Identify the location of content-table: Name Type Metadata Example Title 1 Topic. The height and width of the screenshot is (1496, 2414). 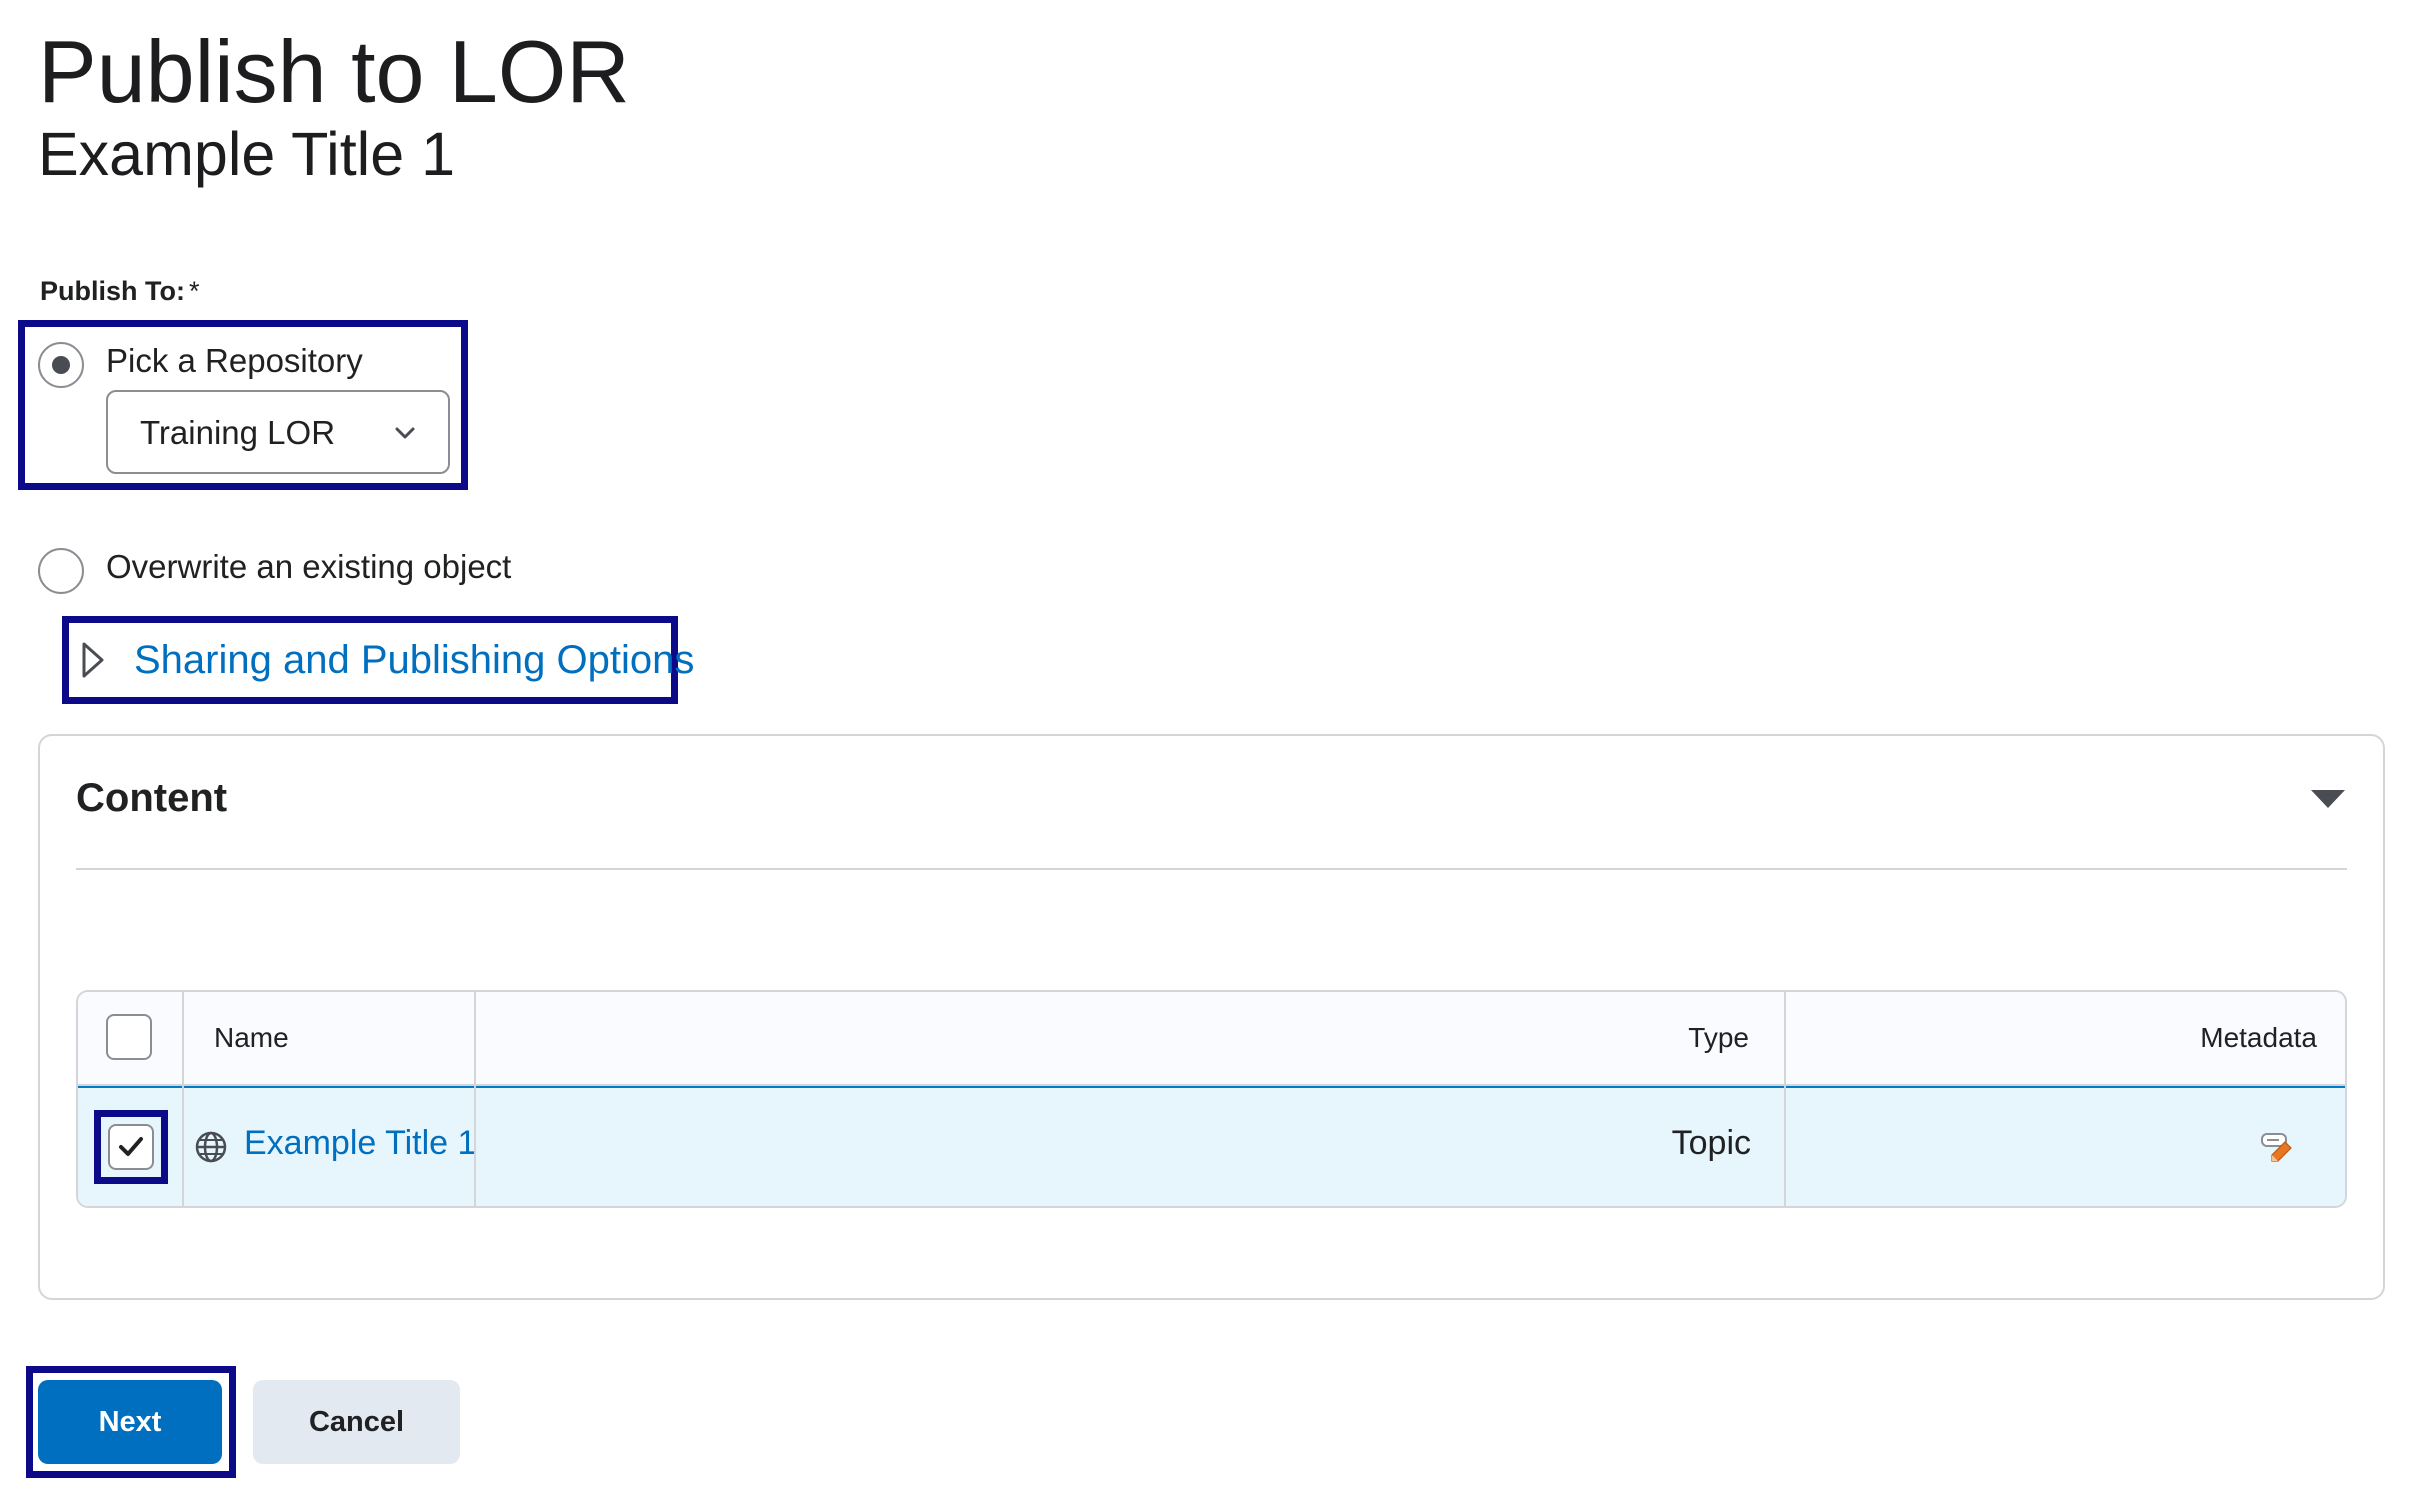
(1211, 1099).